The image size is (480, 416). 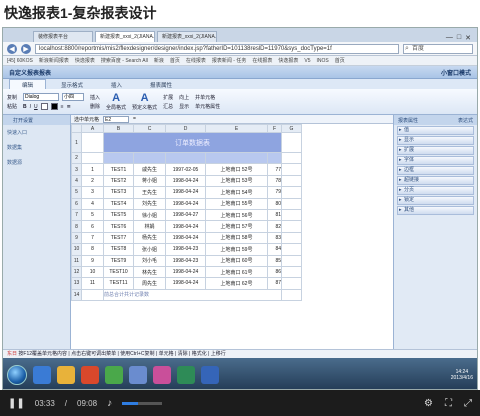 I want to click on media-icon, so click(x=90, y=374).